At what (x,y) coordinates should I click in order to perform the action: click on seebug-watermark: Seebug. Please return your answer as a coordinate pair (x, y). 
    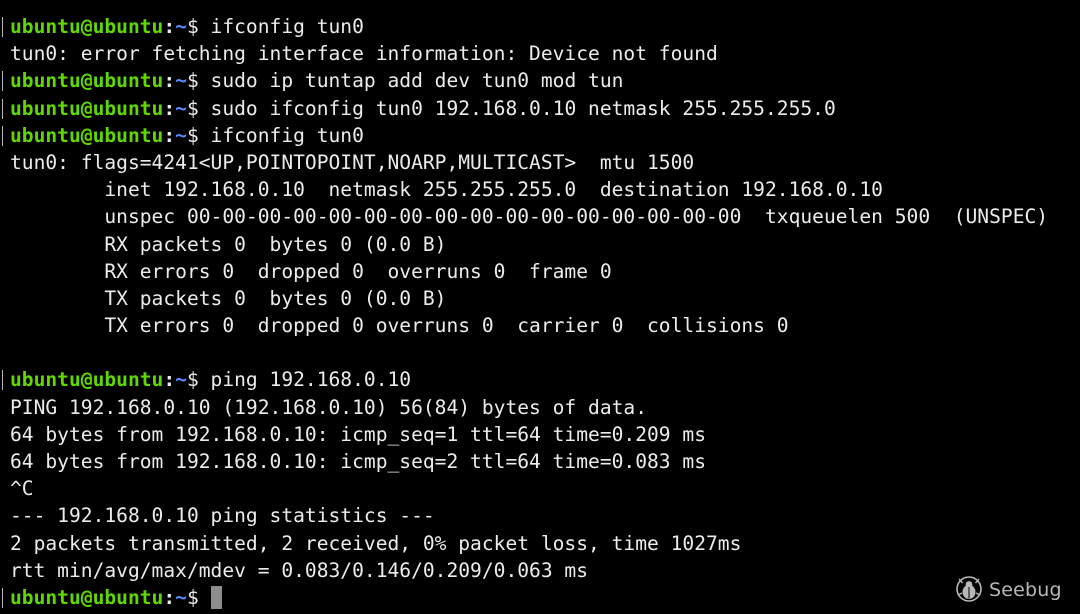
    Looking at the image, I should click on (1008, 590).